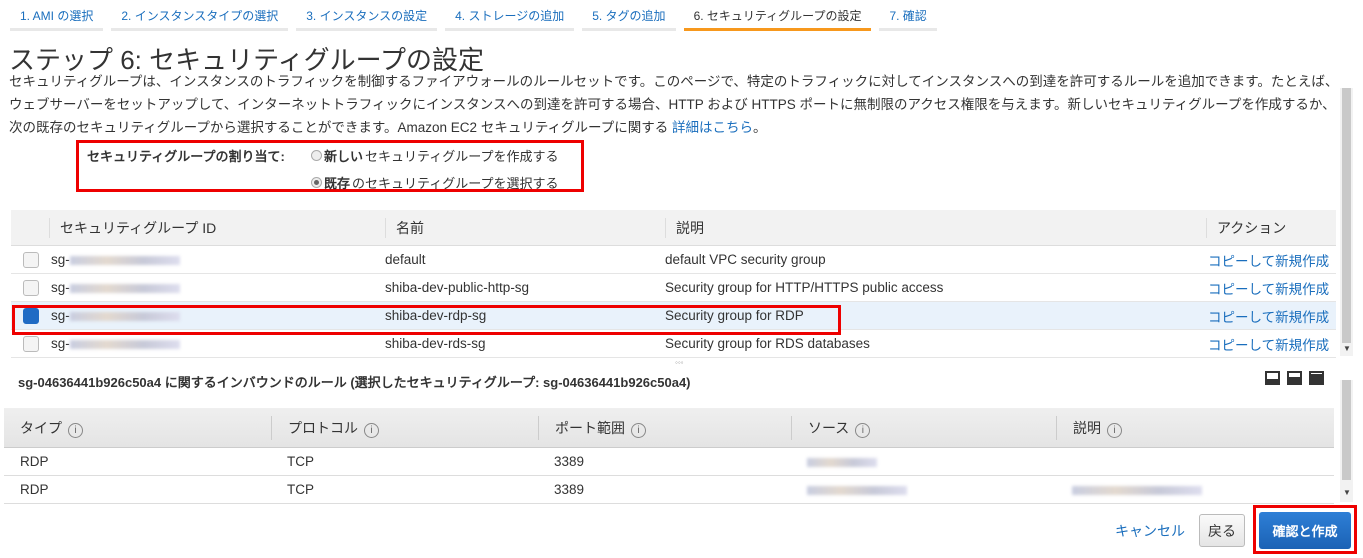  Describe the element at coordinates (767, 343) in the screenshot. I see `sg-description: Security group for RDS databases` at that location.